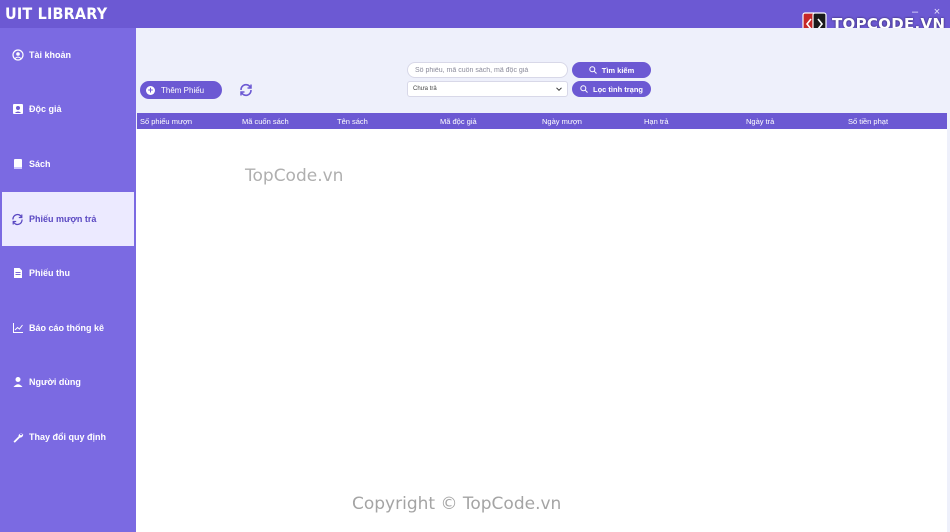  What do you see at coordinates (559, 89) in the screenshot?
I see `chevron-down-icon` at bounding box center [559, 89].